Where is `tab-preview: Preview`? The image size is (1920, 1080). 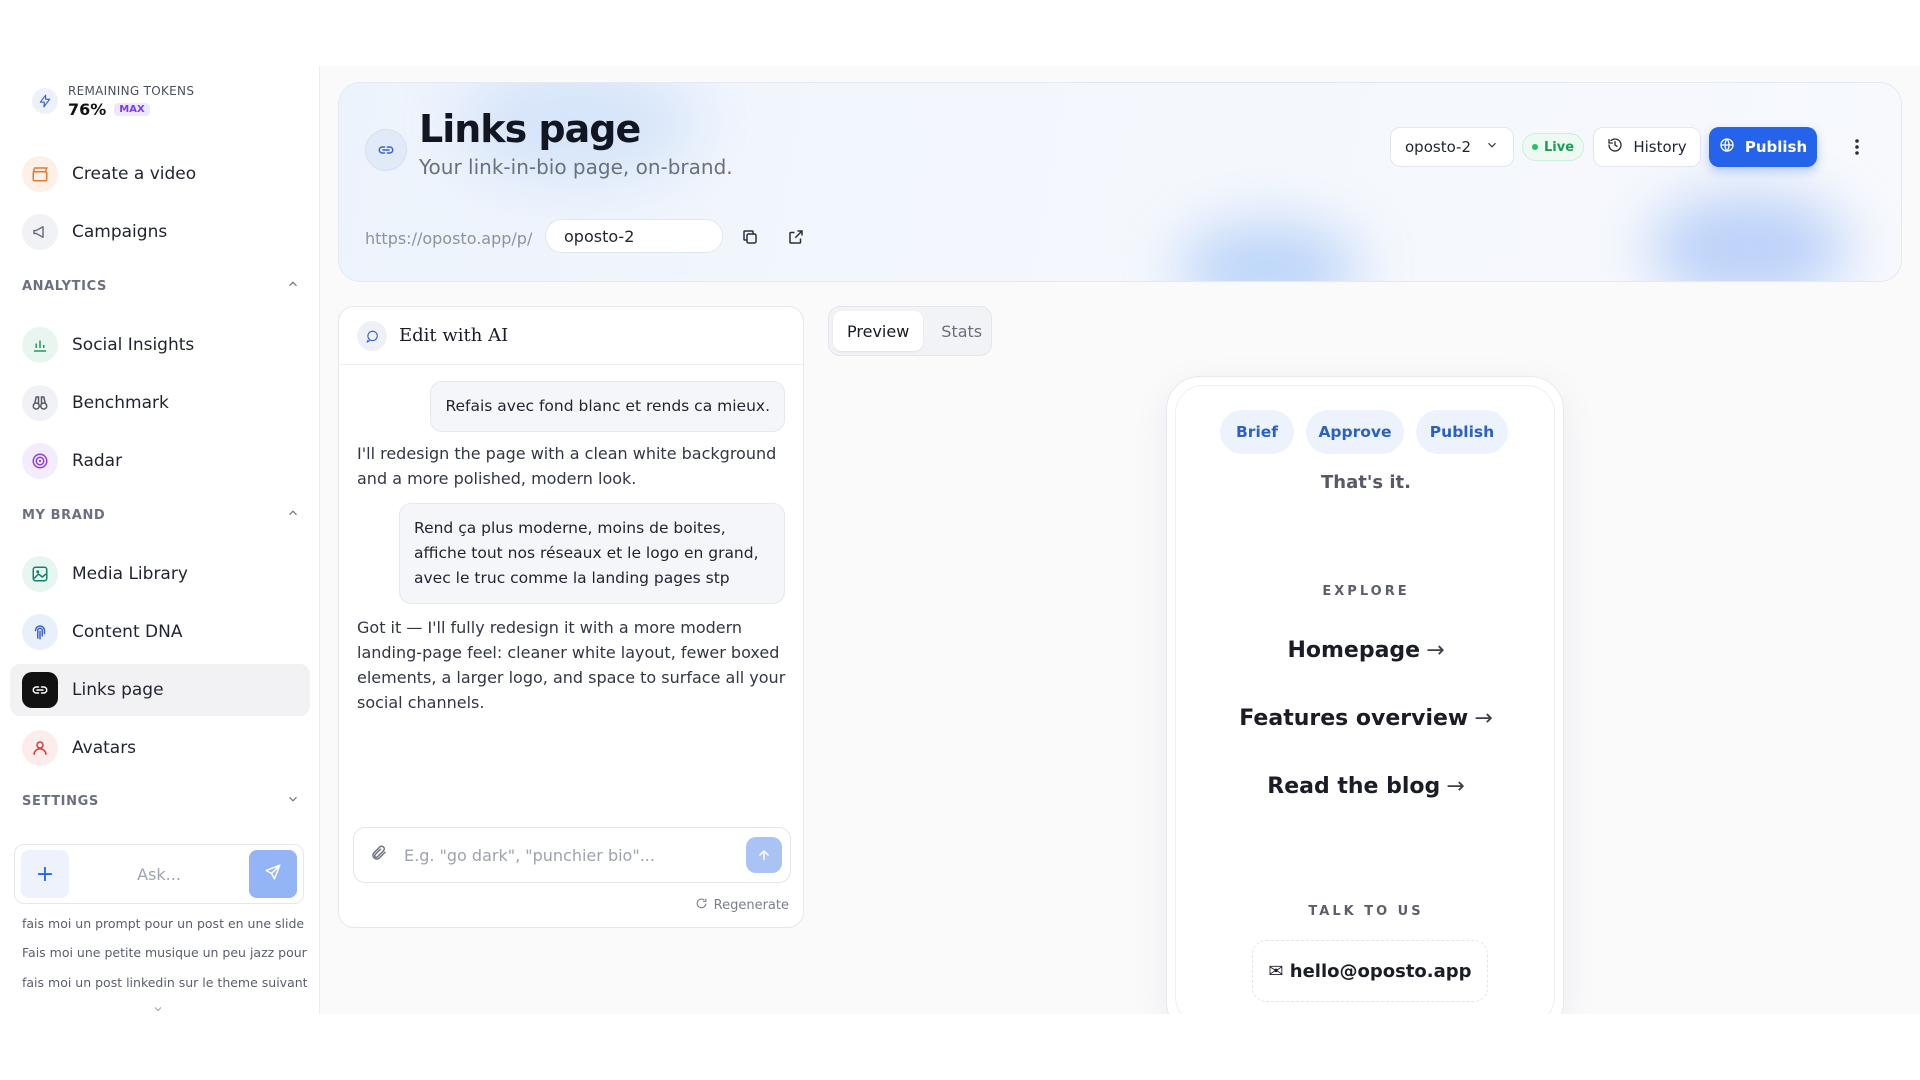
tab-preview: Preview is located at coordinates (878, 331).